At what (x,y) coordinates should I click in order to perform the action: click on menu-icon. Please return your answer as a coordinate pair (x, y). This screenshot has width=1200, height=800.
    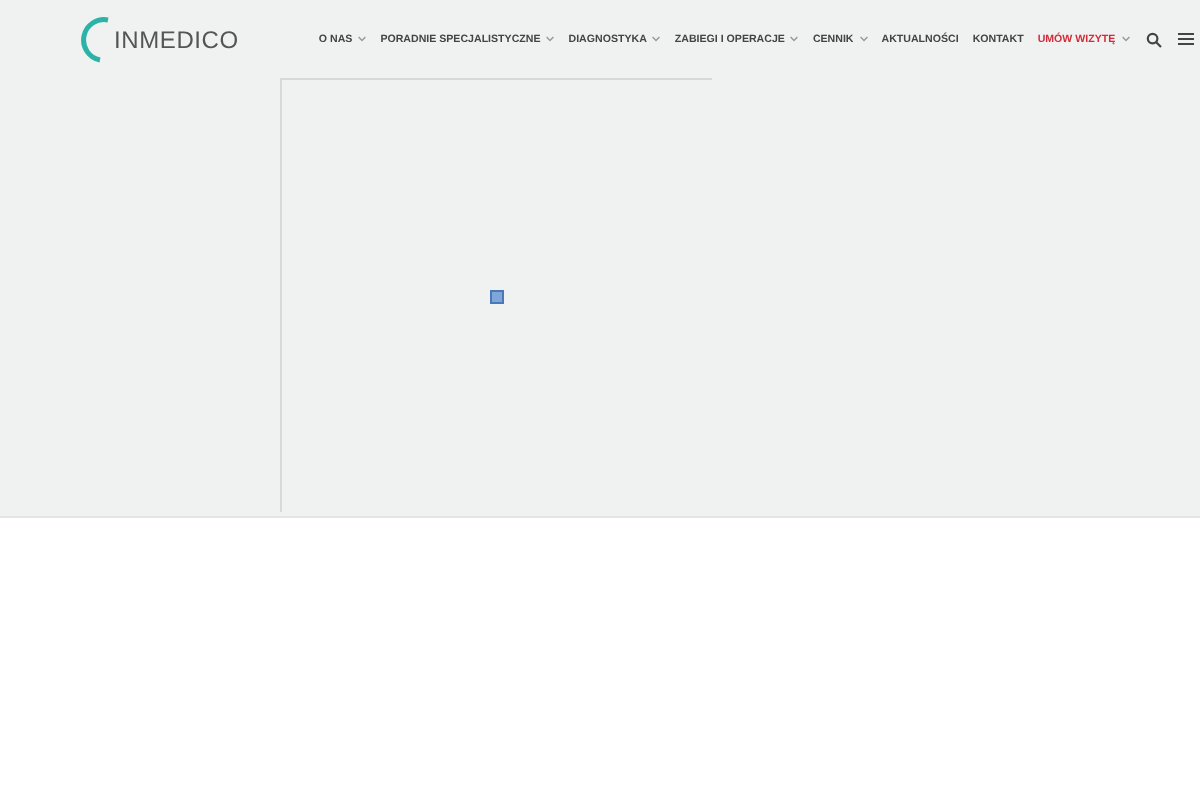
    Looking at the image, I should click on (1185, 39).